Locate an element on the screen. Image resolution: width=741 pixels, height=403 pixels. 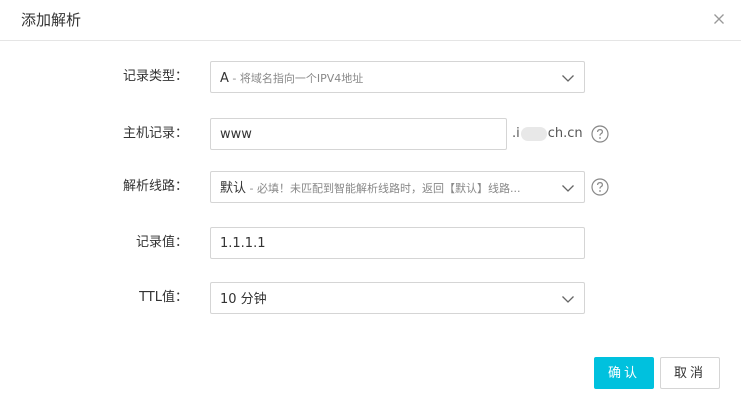
record-type-main: A is located at coordinates (224, 78).